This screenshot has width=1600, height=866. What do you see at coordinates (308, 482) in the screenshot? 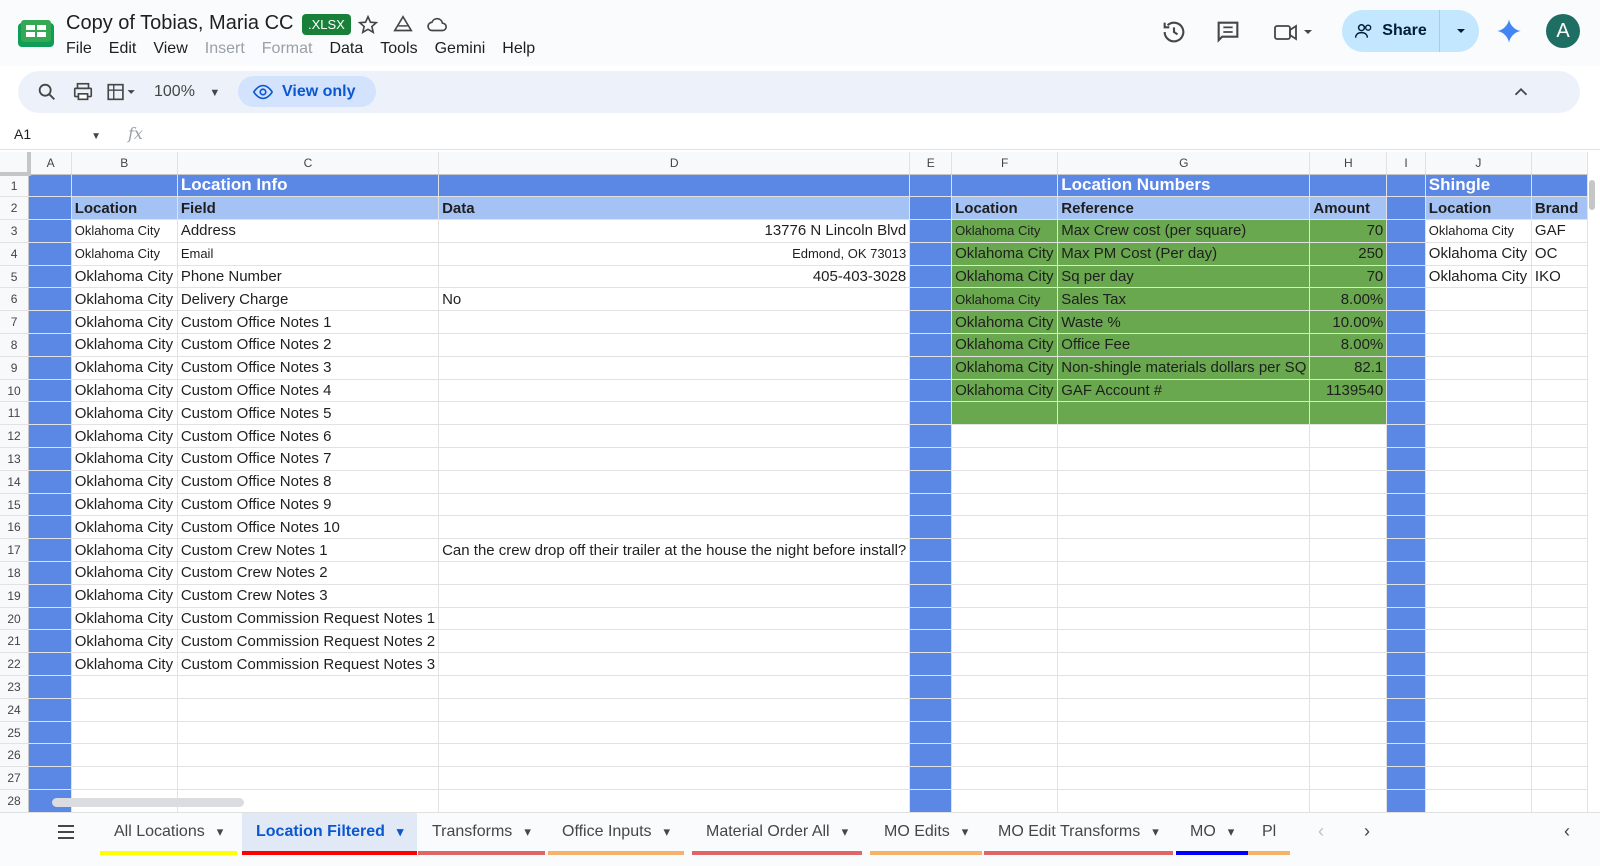
I see `cell: Custom Office Notes 8` at bounding box center [308, 482].